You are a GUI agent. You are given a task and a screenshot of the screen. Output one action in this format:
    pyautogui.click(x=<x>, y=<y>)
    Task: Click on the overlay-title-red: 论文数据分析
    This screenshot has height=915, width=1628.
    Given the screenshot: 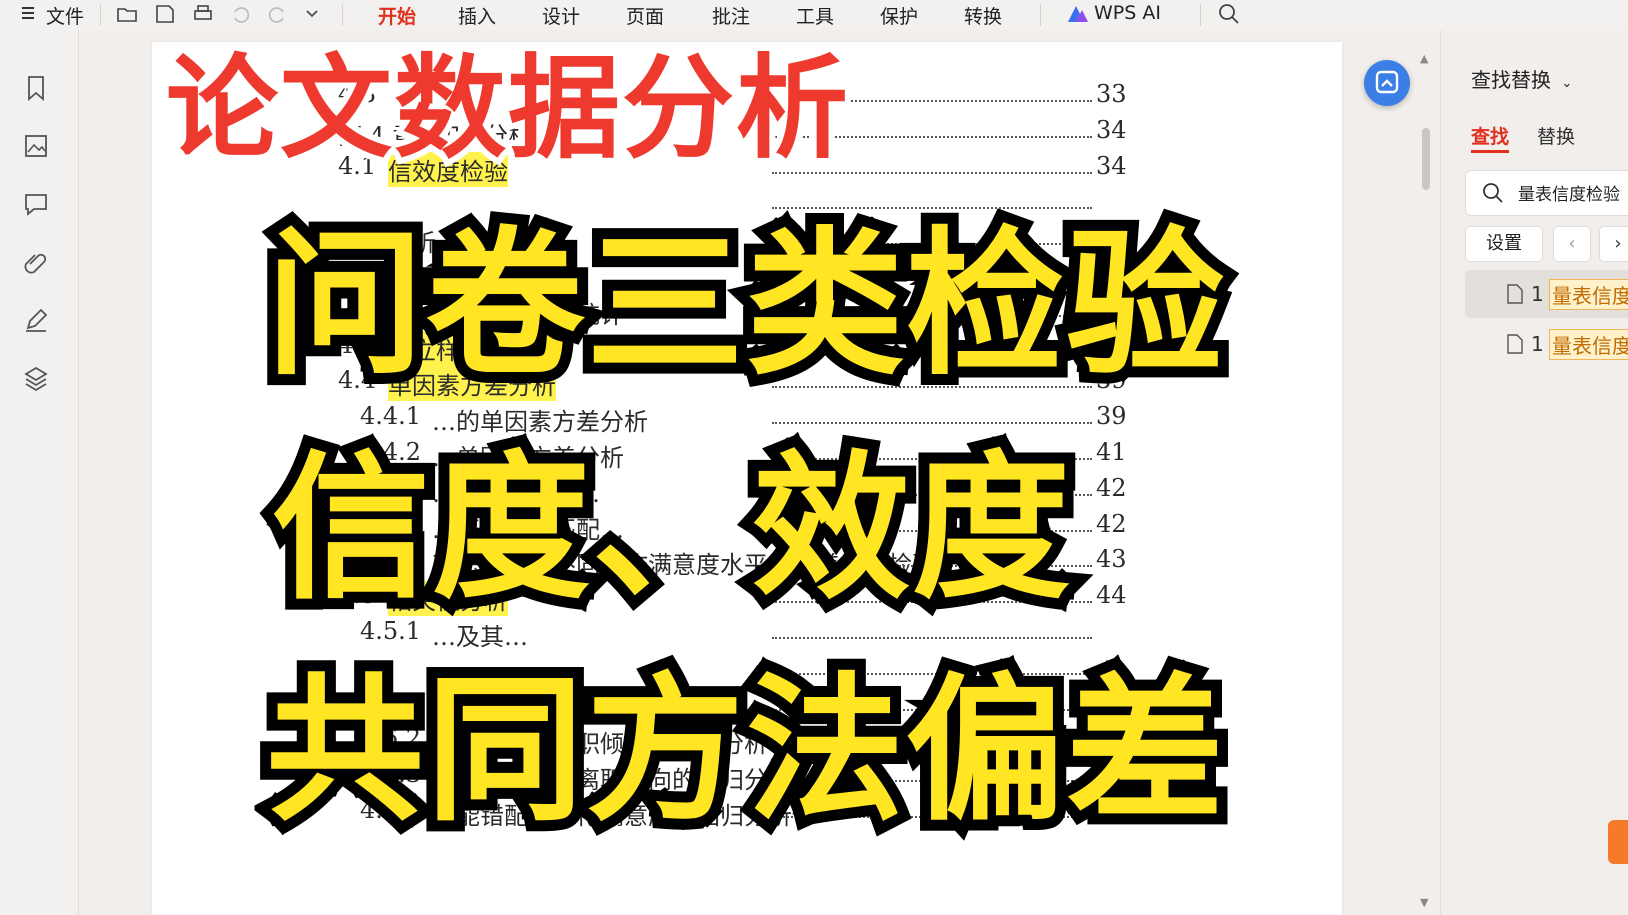 What is the action you would take?
    pyautogui.click(x=507, y=109)
    